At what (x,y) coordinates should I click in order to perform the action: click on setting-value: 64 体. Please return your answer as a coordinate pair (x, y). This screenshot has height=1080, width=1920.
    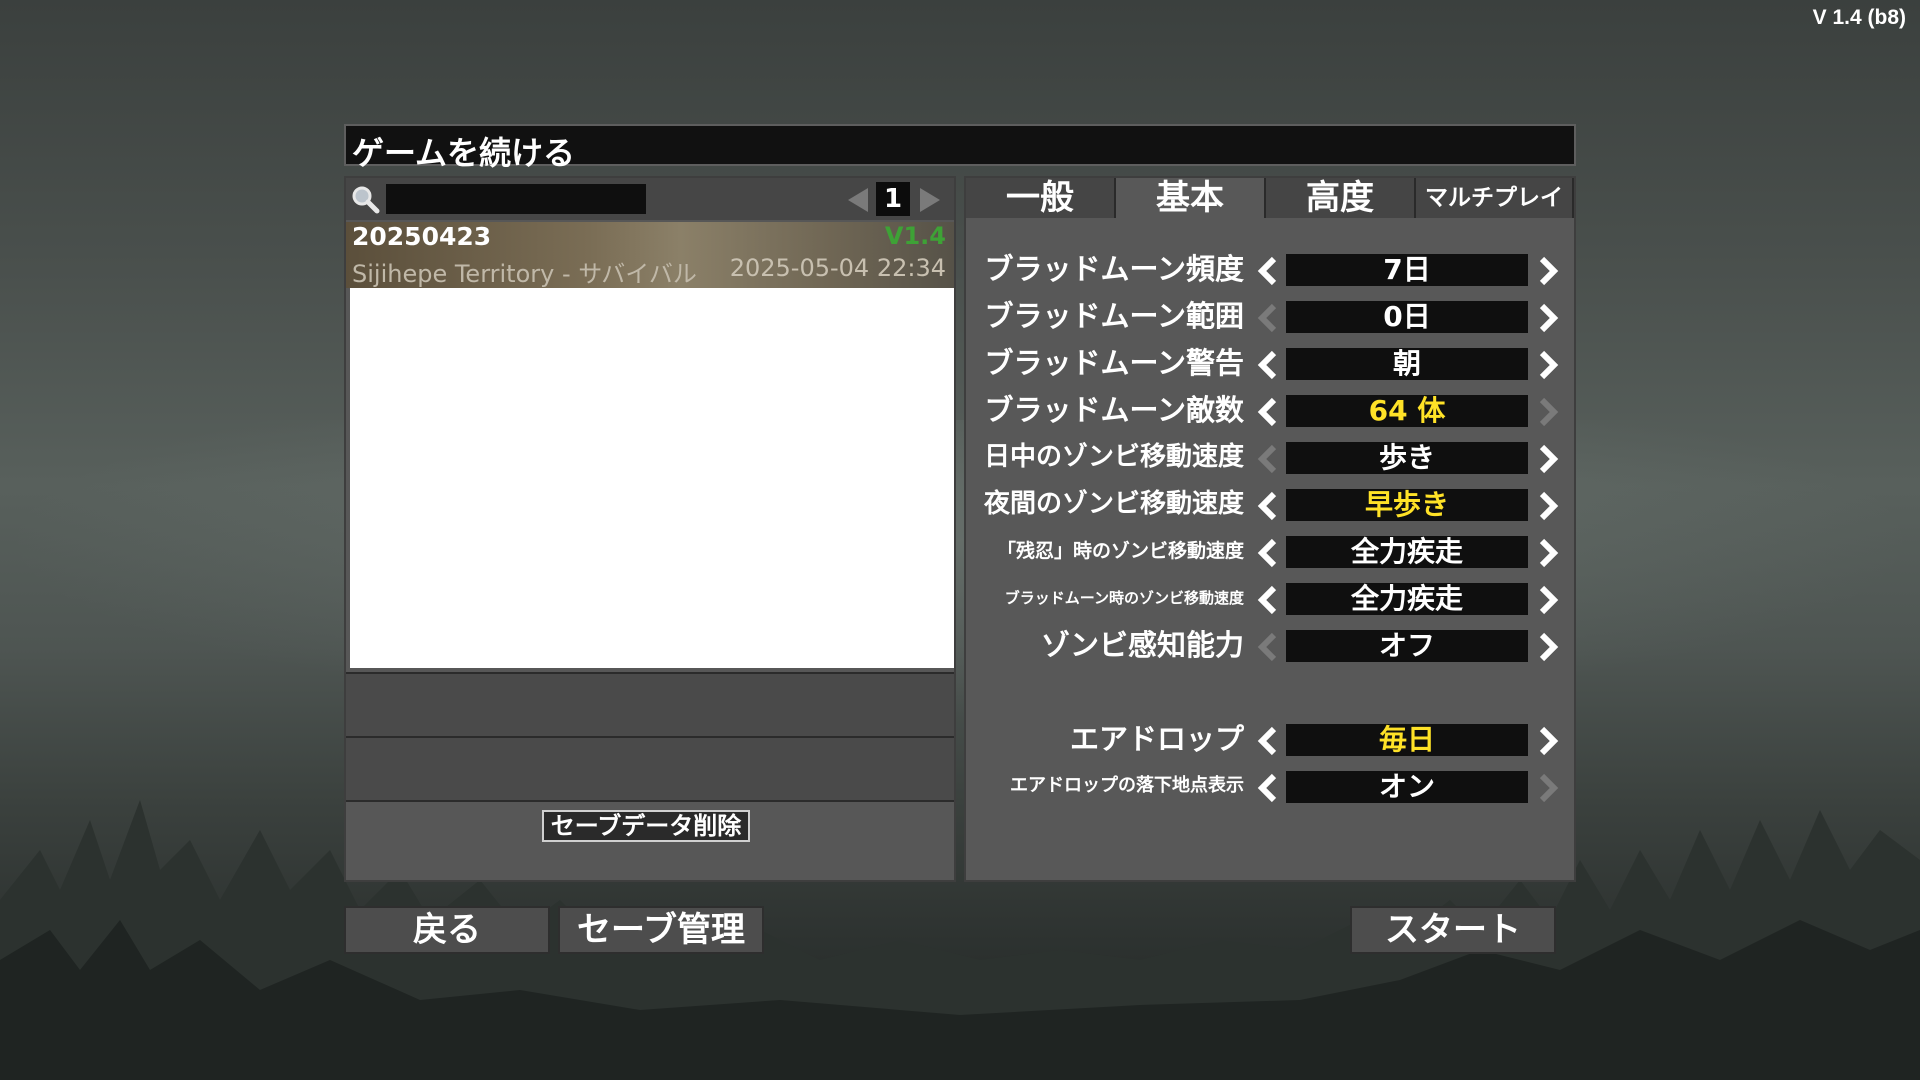
    Looking at the image, I should click on (1407, 411).